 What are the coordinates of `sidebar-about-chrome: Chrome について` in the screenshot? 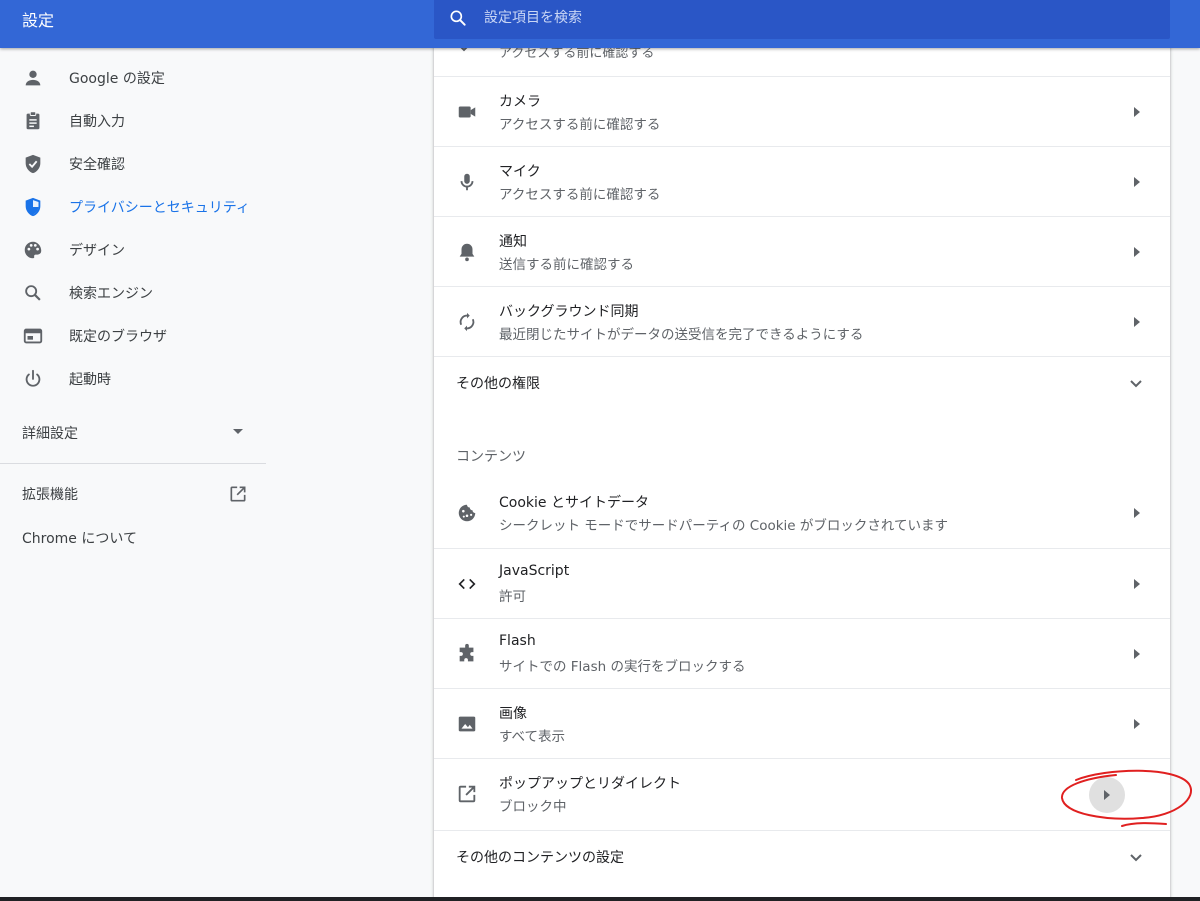 It's located at (133, 537).